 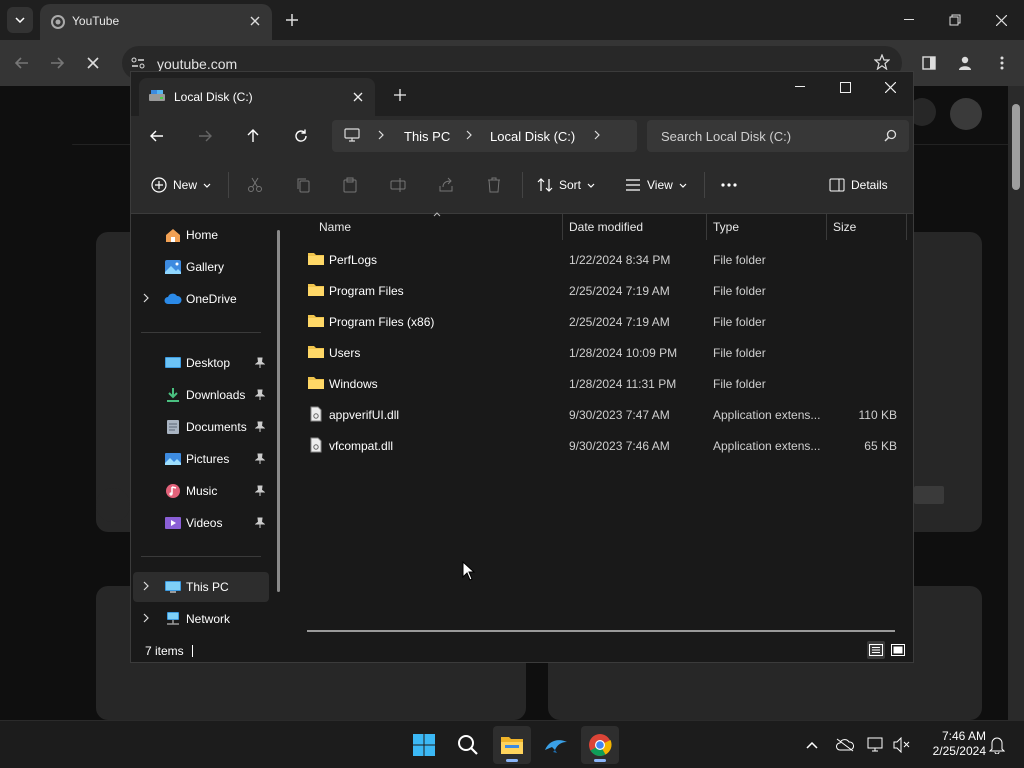 I want to click on copy-button, so click(x=303, y=185).